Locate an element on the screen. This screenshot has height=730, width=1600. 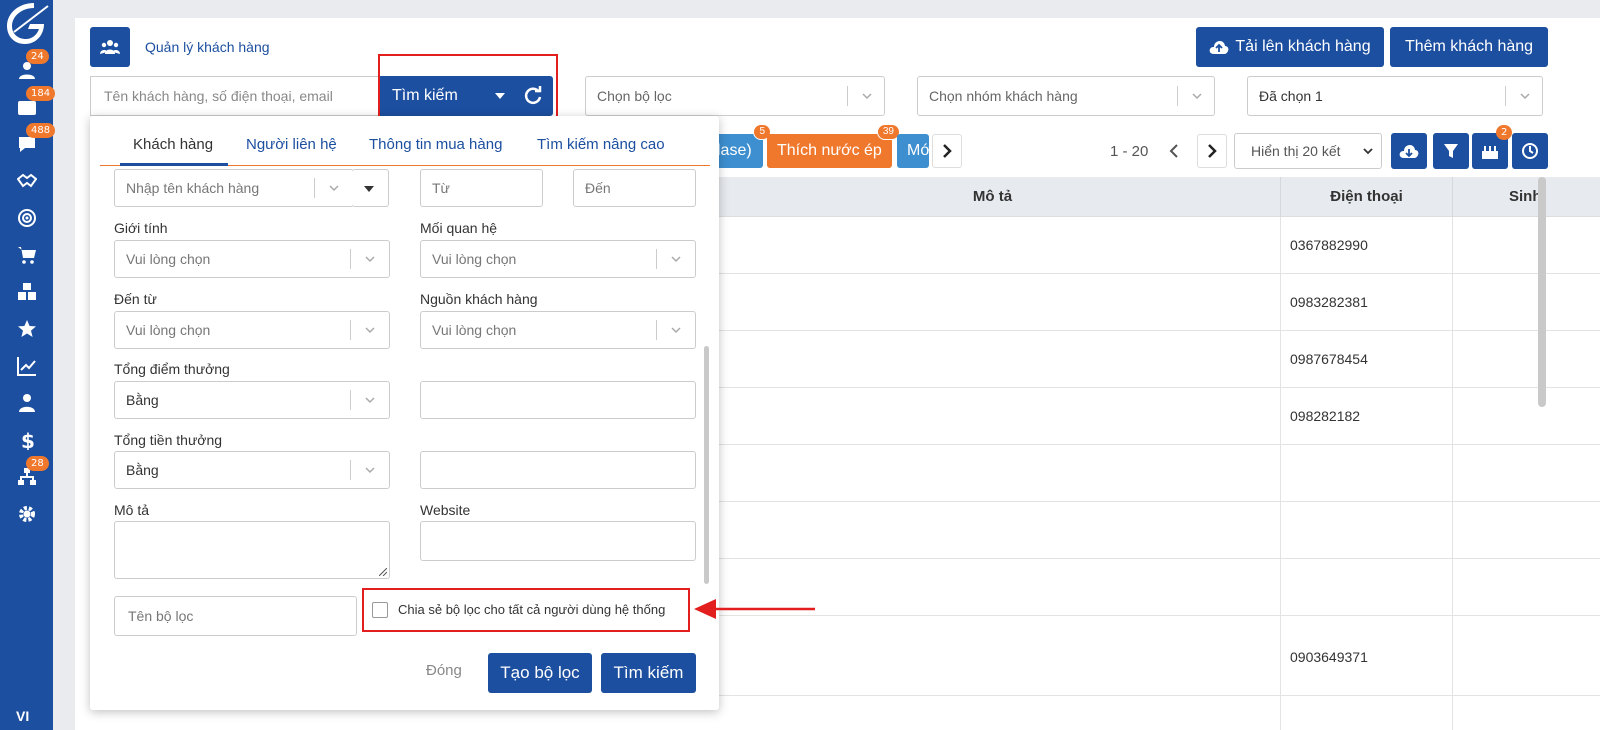
description-textarea is located at coordinates (252, 550).